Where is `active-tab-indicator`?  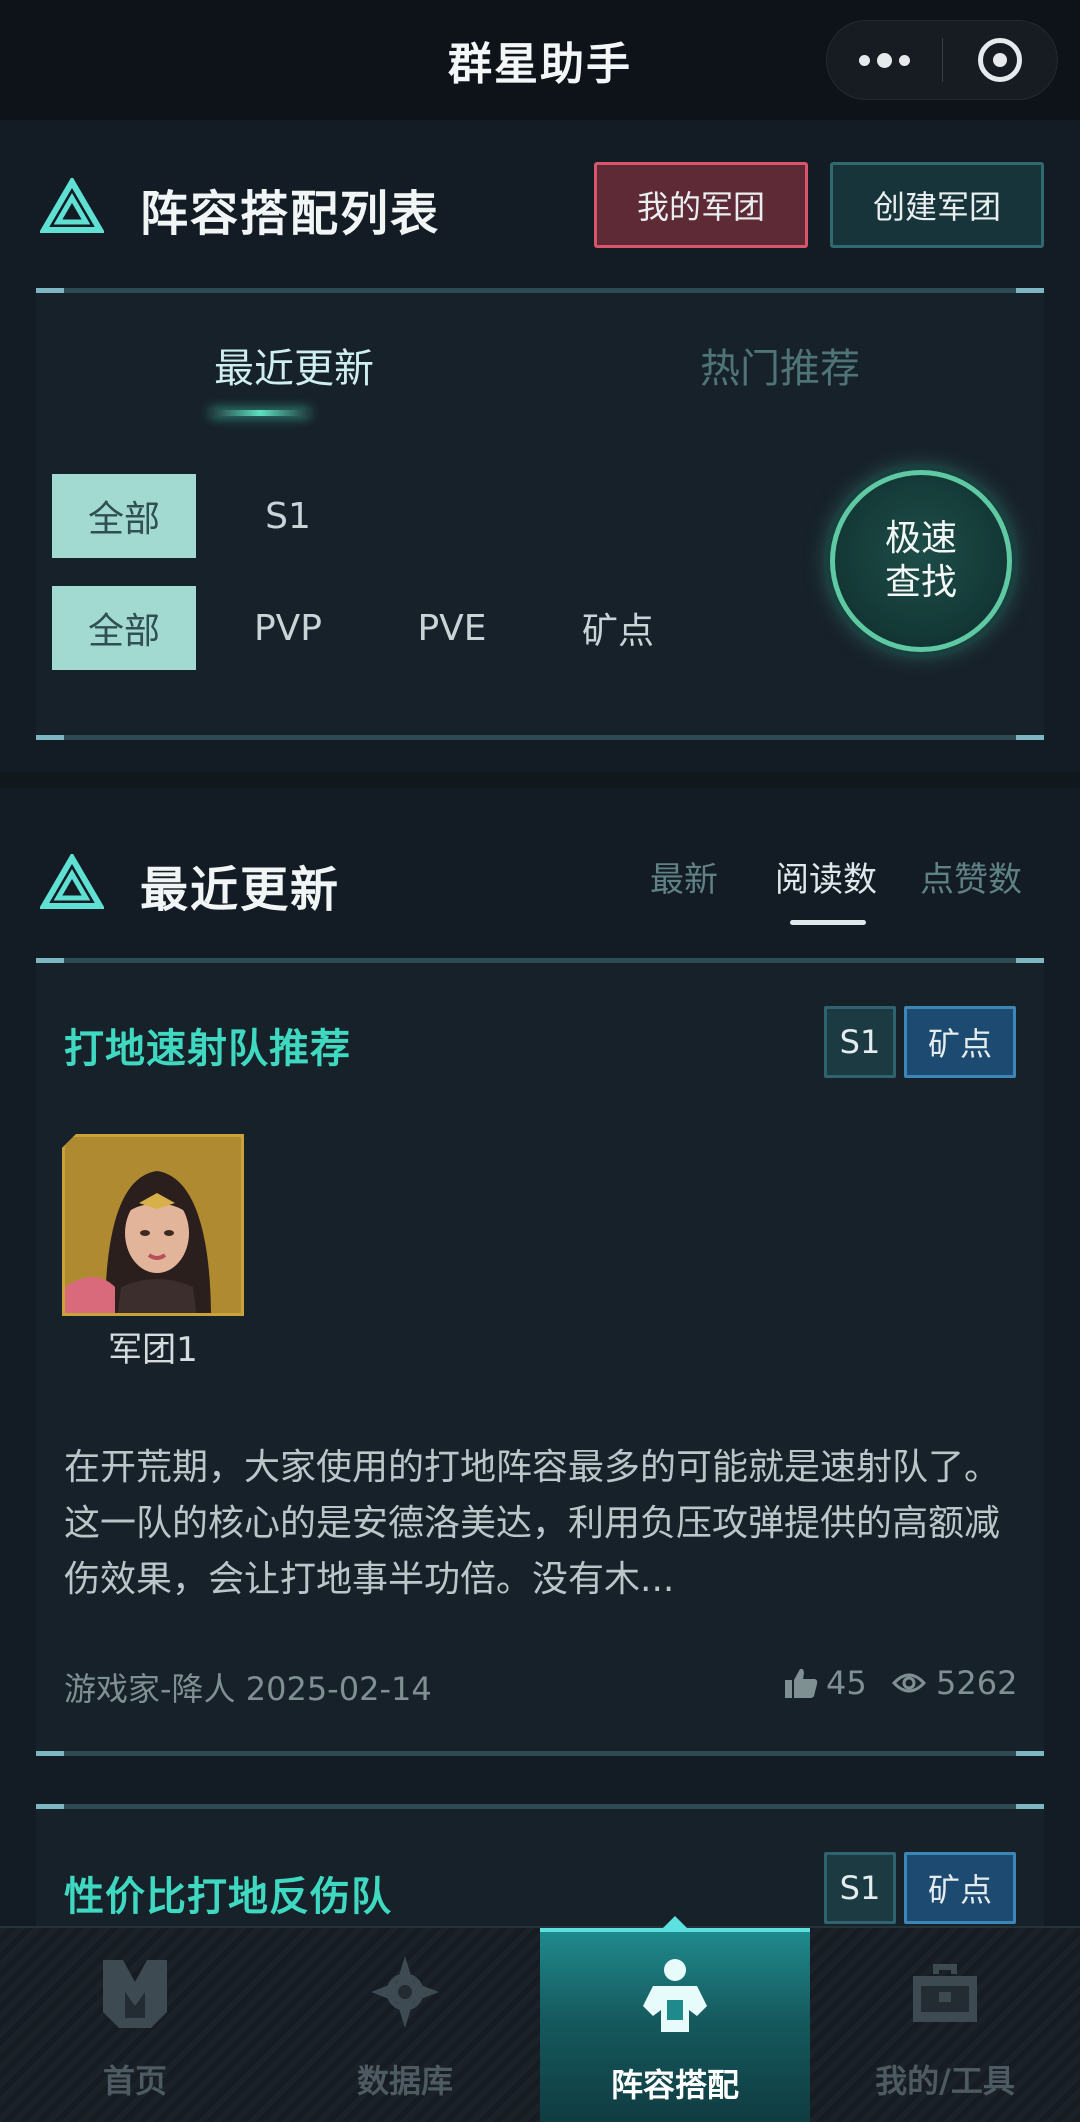
active-tab-indicator is located at coordinates (260, 413).